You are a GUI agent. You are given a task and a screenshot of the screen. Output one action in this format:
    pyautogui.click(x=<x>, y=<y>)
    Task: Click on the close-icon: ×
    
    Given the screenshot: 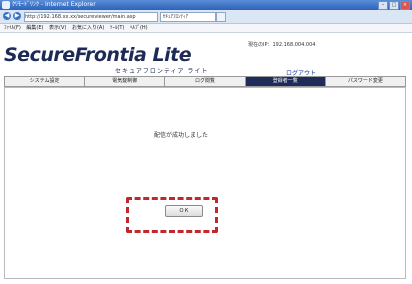 What is the action you would take?
    pyautogui.click(x=405, y=5)
    